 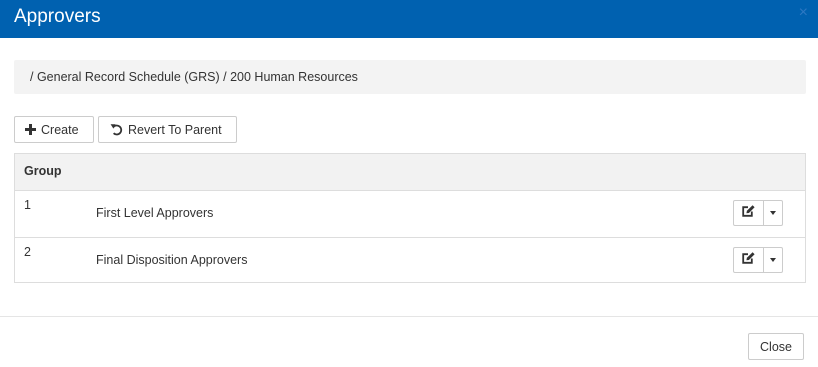 I want to click on undo-icon, so click(x=116, y=129).